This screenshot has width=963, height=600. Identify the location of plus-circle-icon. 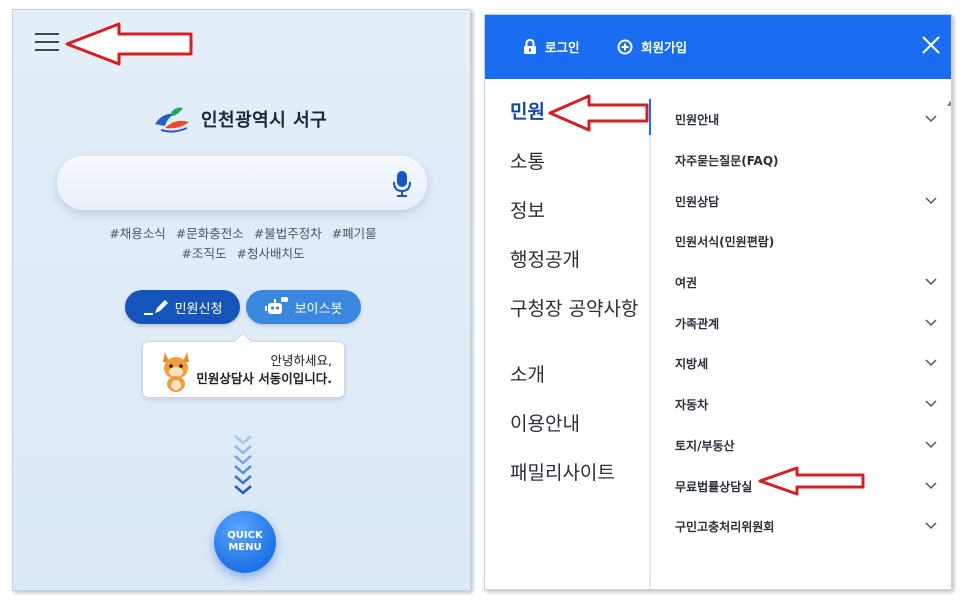
(625, 46).